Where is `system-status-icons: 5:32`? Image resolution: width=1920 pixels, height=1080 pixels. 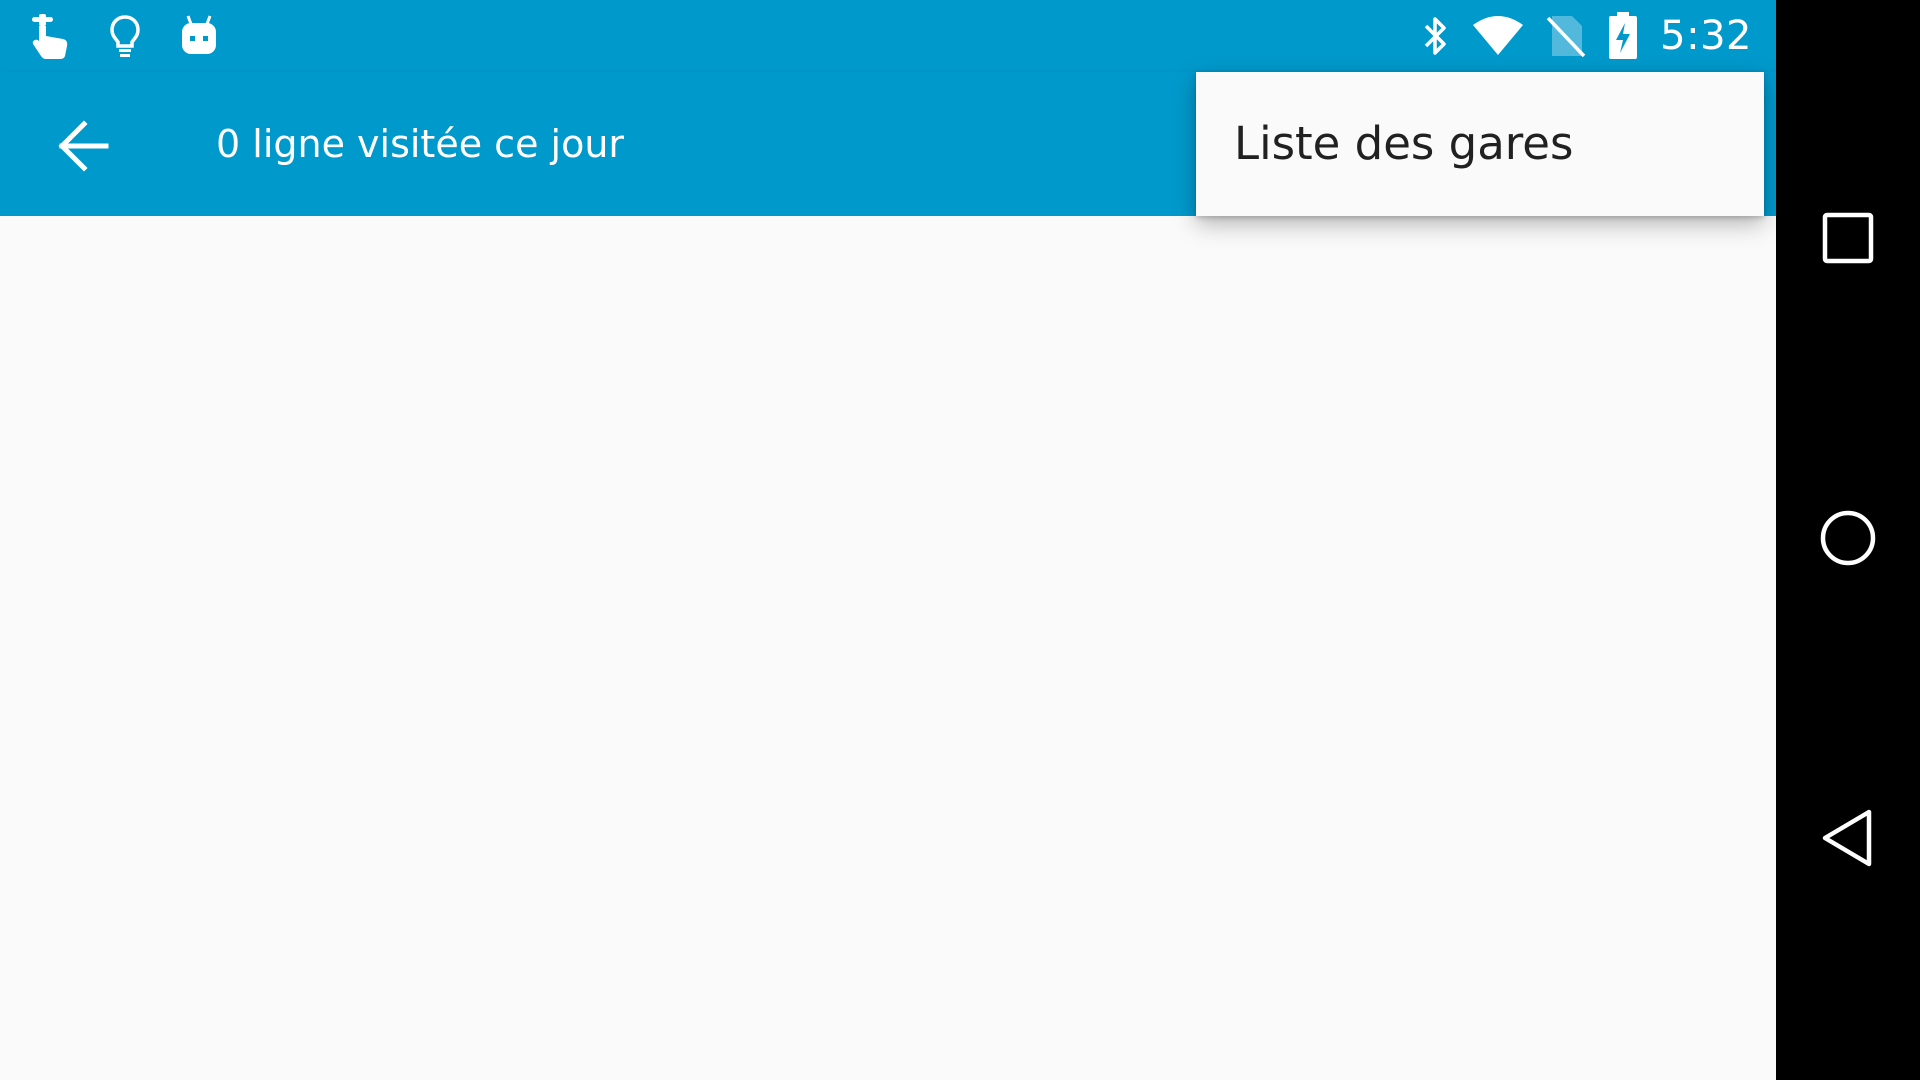
system-status-icons: 5:32 is located at coordinates (1587, 36).